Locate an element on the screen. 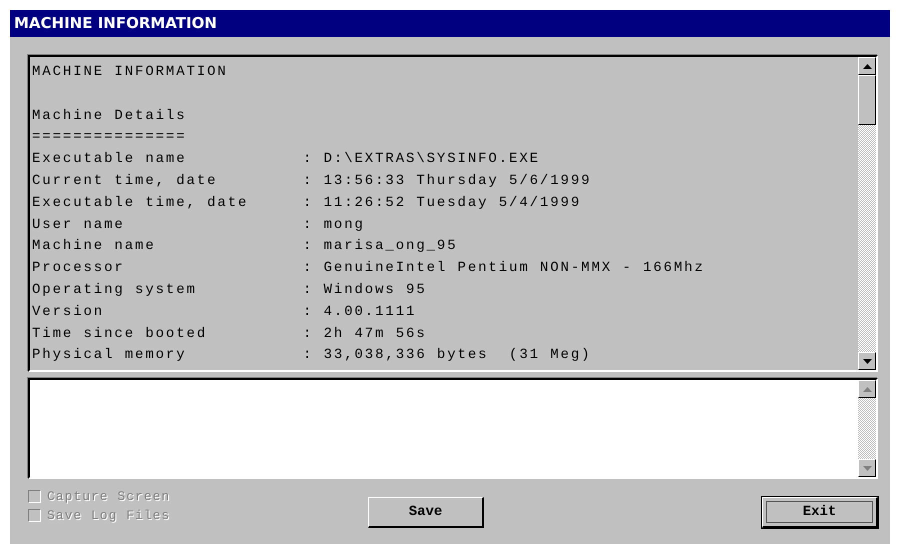  field-label: Processor is located at coordinates (79, 268).